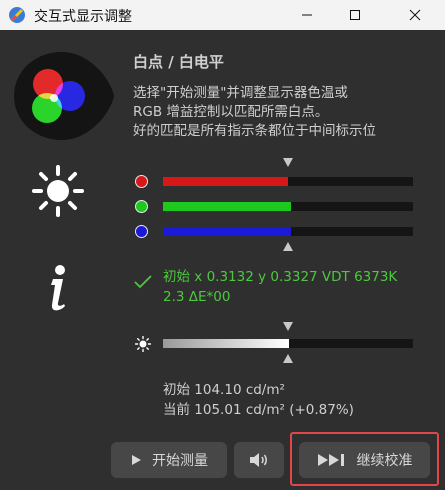 This screenshot has height=490, width=445. I want to click on luminance-readout: 初始 104.10 cd/m² 当前 105.01 cd/m² (+0.87%), so click(258, 400).